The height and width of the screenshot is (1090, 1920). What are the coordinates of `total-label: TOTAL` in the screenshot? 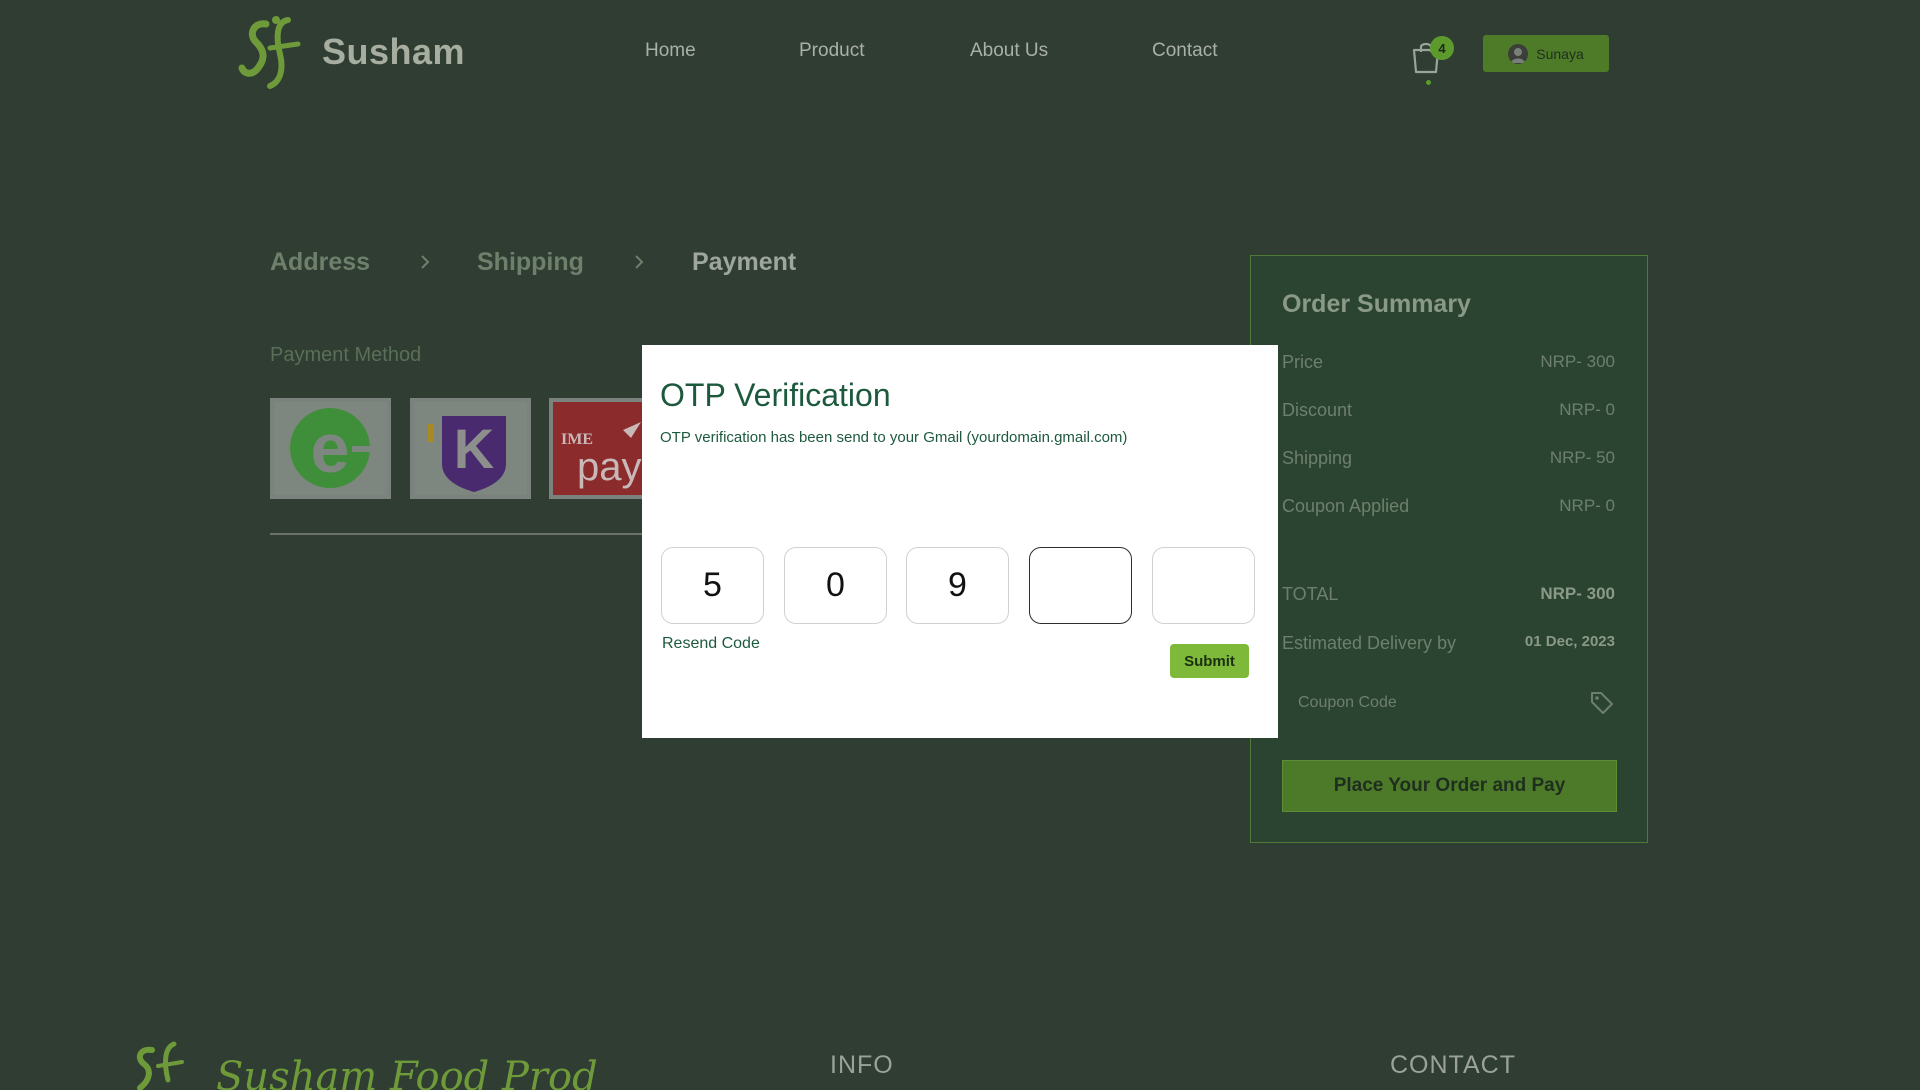 It's located at (1310, 594).